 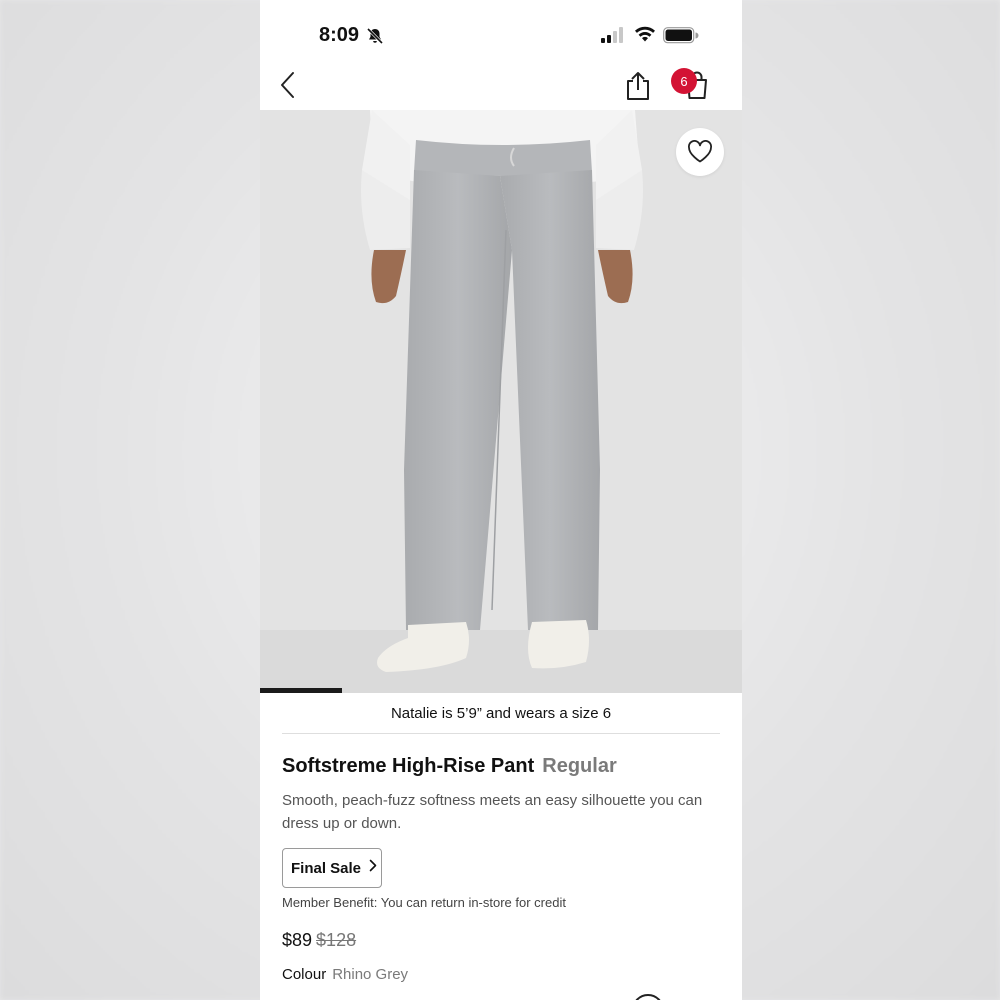 I want to click on product-title-row: Softstreme High-Rise Pant Regular, so click(x=502, y=766).